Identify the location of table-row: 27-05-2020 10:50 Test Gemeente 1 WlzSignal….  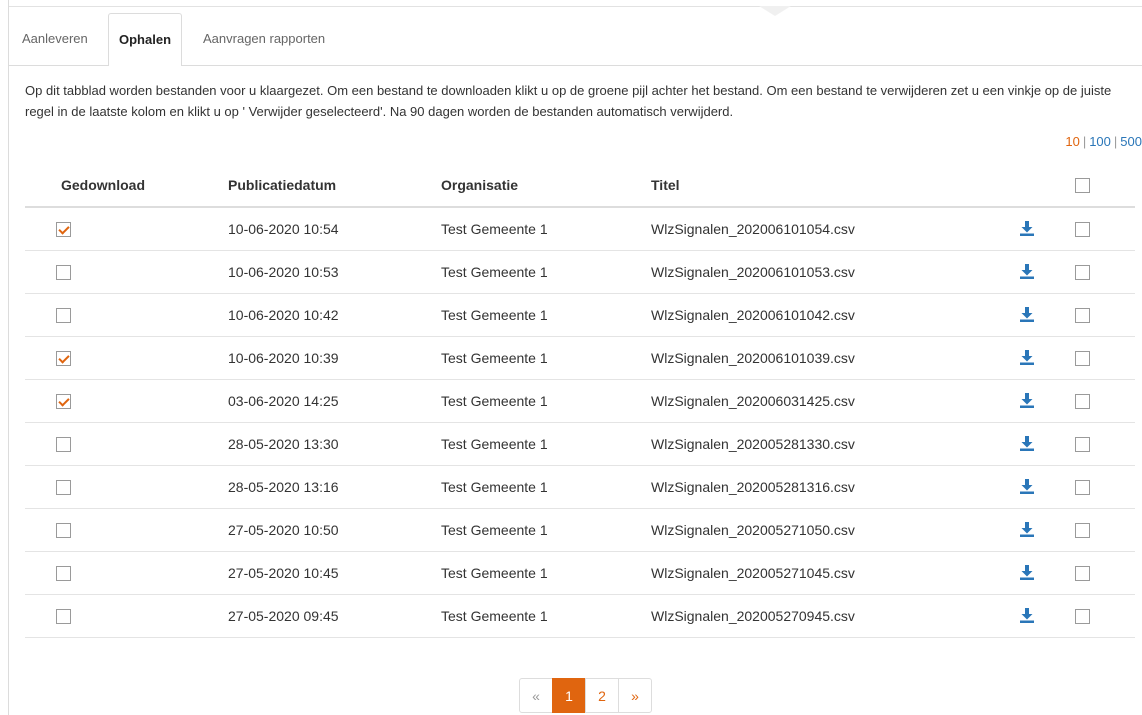
(580, 530).